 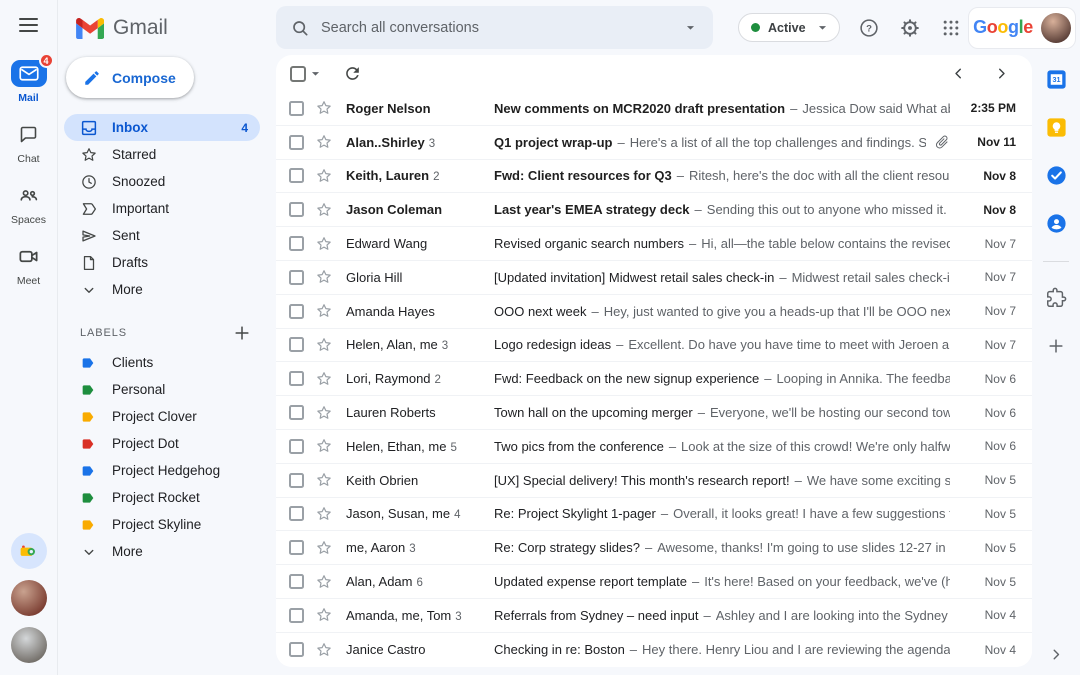 I want to click on label-item-clients: Clients, so click(x=162, y=362).